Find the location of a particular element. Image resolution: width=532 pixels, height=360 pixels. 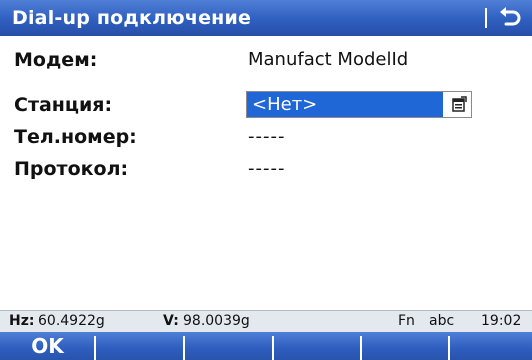

hz-label: Hz: is located at coordinates (22, 321).